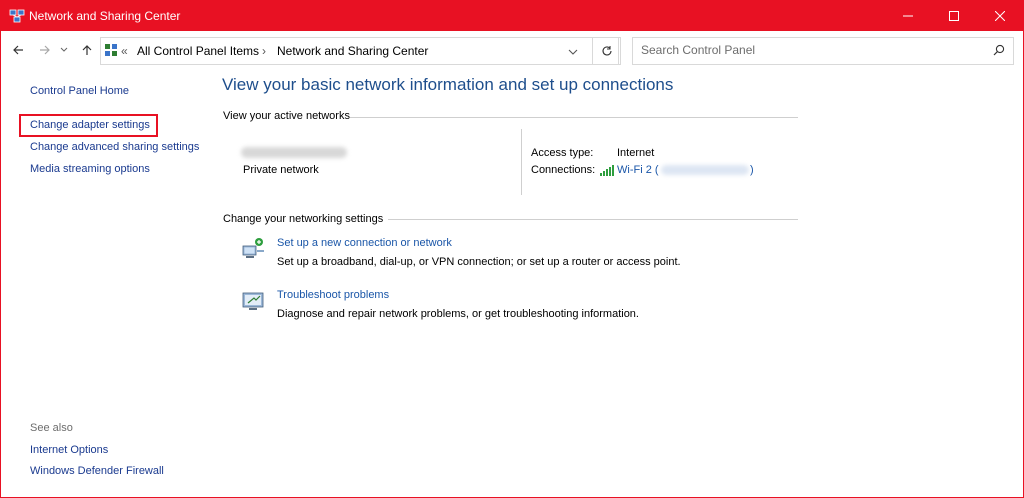  I want to click on close-button, so click(1000, 16).